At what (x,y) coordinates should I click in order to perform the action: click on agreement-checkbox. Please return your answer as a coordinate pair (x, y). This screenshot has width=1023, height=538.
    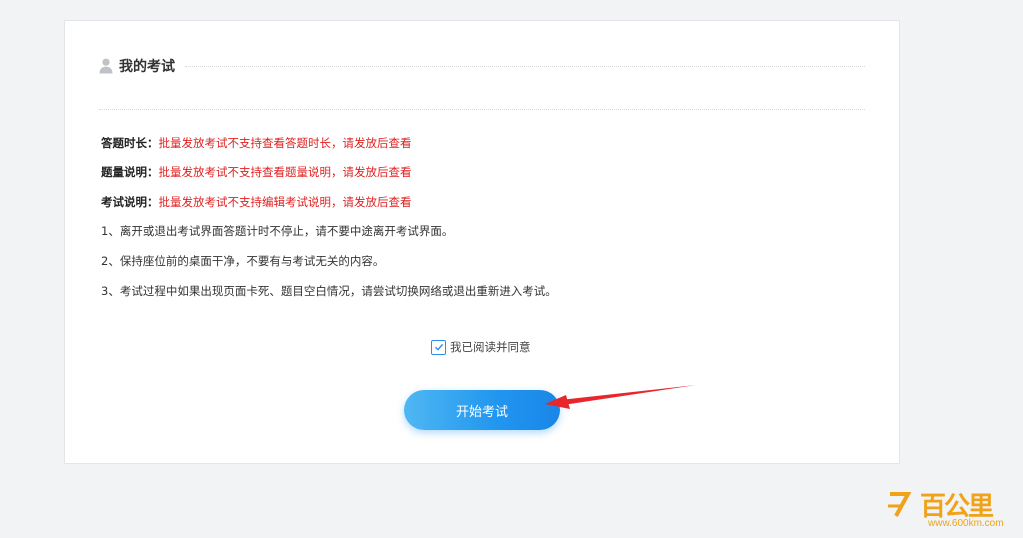
    Looking at the image, I should click on (438, 347).